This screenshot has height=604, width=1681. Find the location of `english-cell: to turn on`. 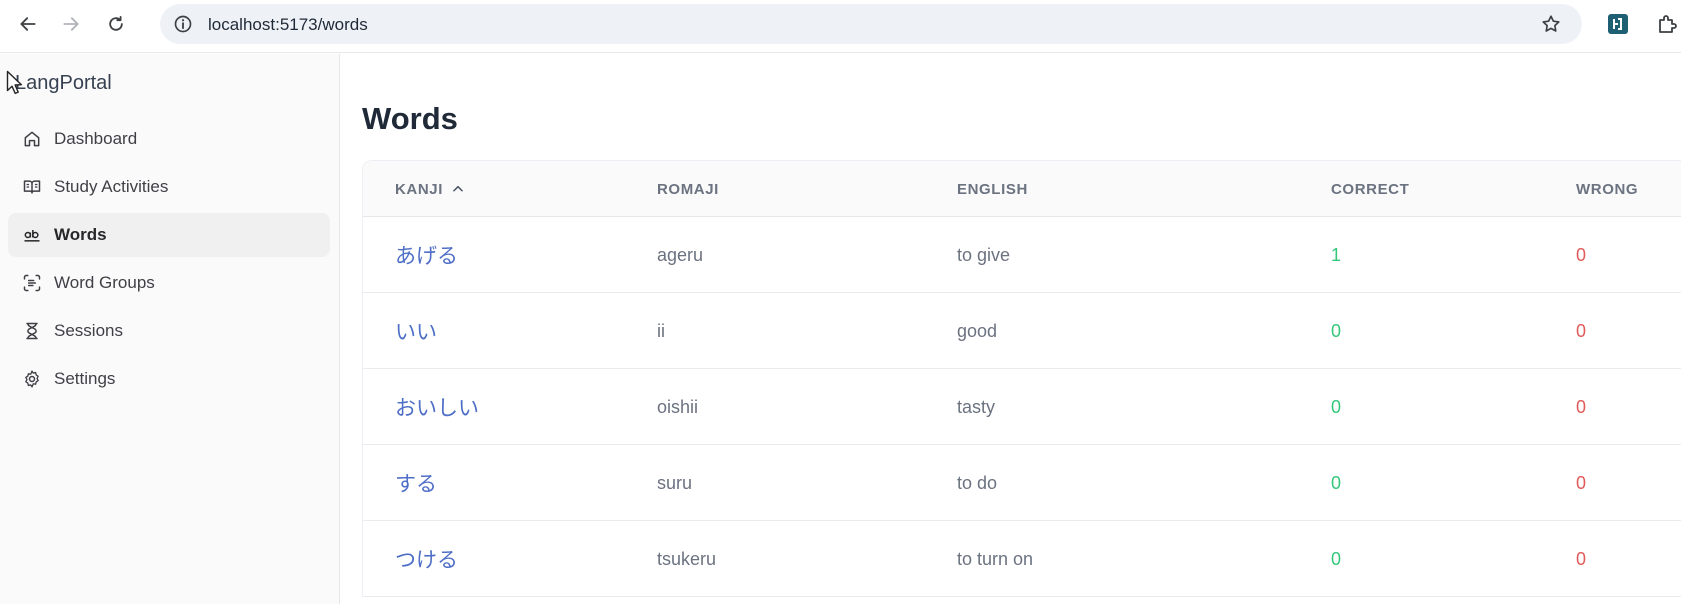

english-cell: to turn on is located at coordinates (995, 558).